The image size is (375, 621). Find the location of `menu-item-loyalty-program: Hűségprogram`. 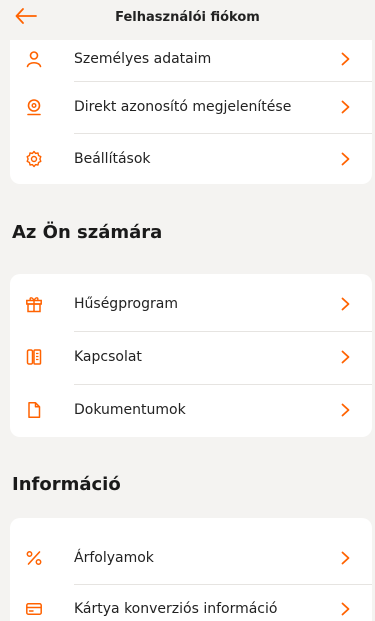

menu-item-loyalty-program: Hűségprogram is located at coordinates (191, 304).